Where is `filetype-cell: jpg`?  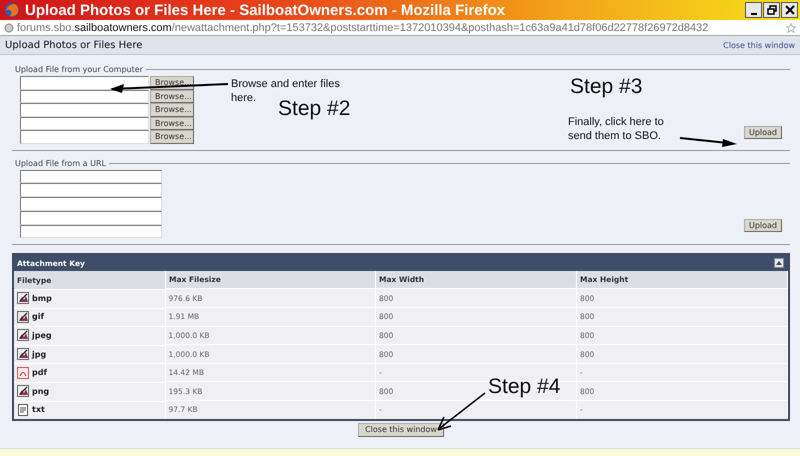 filetype-cell: jpg is located at coordinates (39, 354).